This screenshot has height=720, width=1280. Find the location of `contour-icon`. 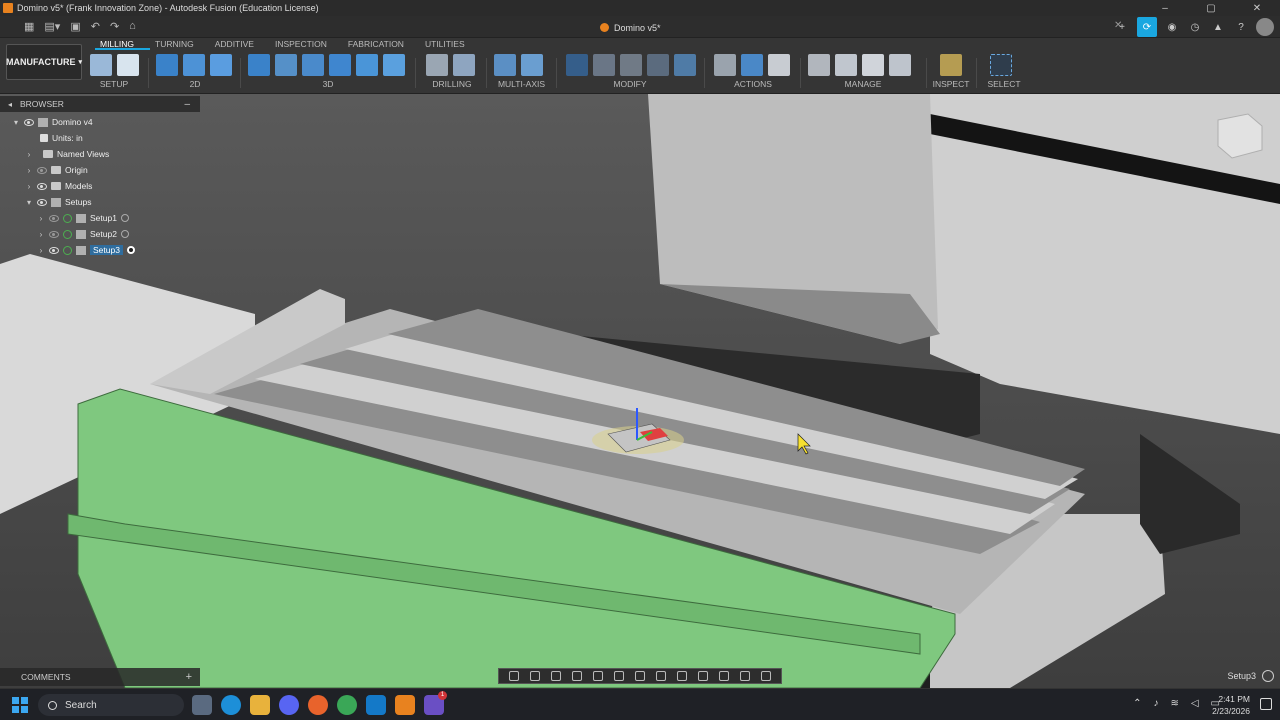

contour-icon is located at coordinates (394, 65).